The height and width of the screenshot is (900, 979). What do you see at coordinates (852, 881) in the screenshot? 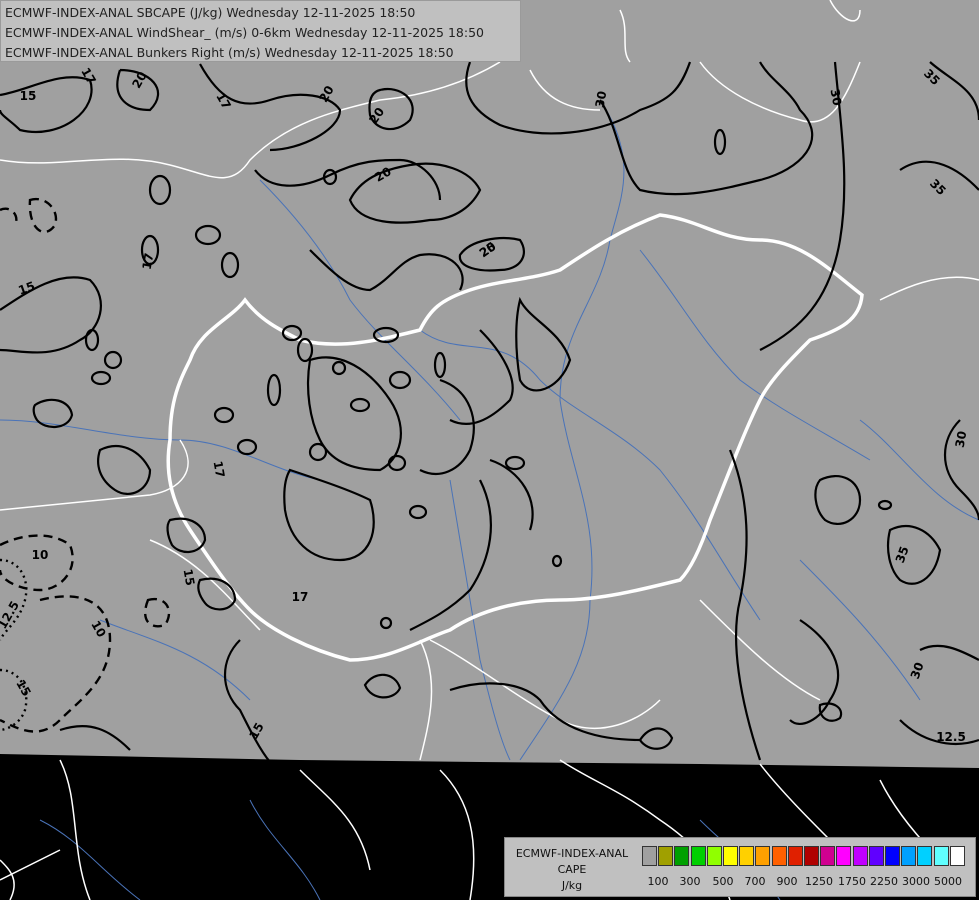
I see `legend-tick-label: 1750` at bounding box center [852, 881].